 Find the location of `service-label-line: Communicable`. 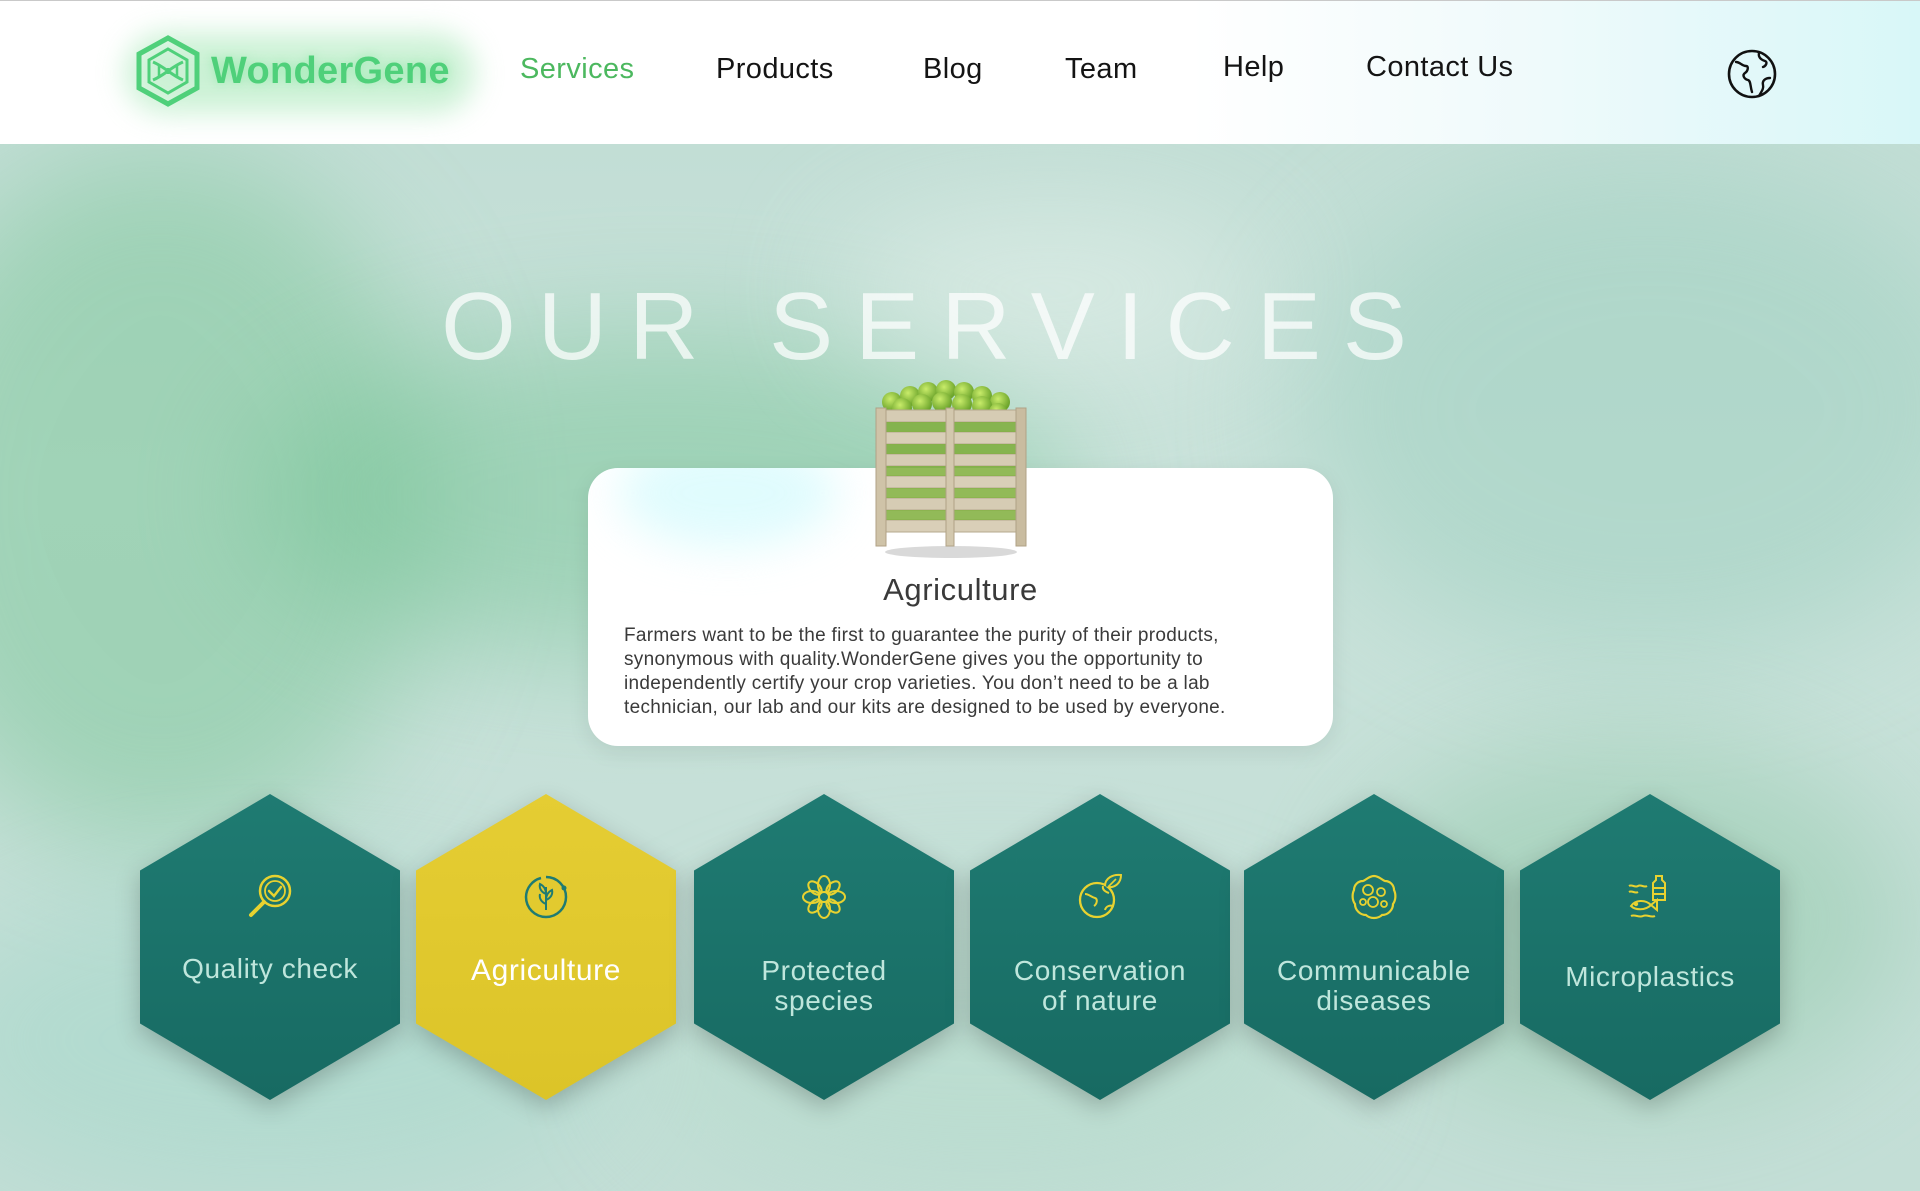

service-label-line: Communicable is located at coordinates (1374, 970).